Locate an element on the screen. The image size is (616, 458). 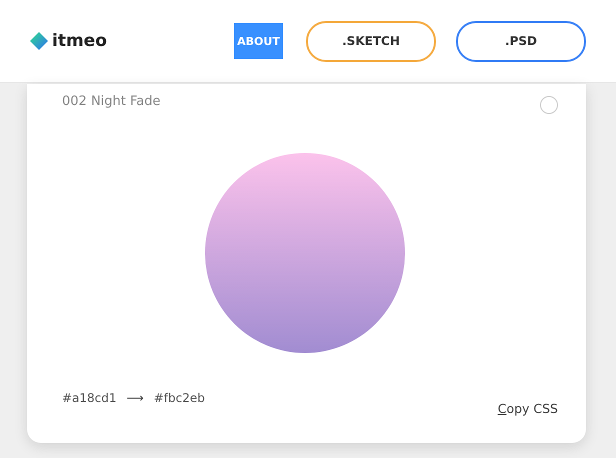
nav-button: .SKETCH is located at coordinates (371, 41).